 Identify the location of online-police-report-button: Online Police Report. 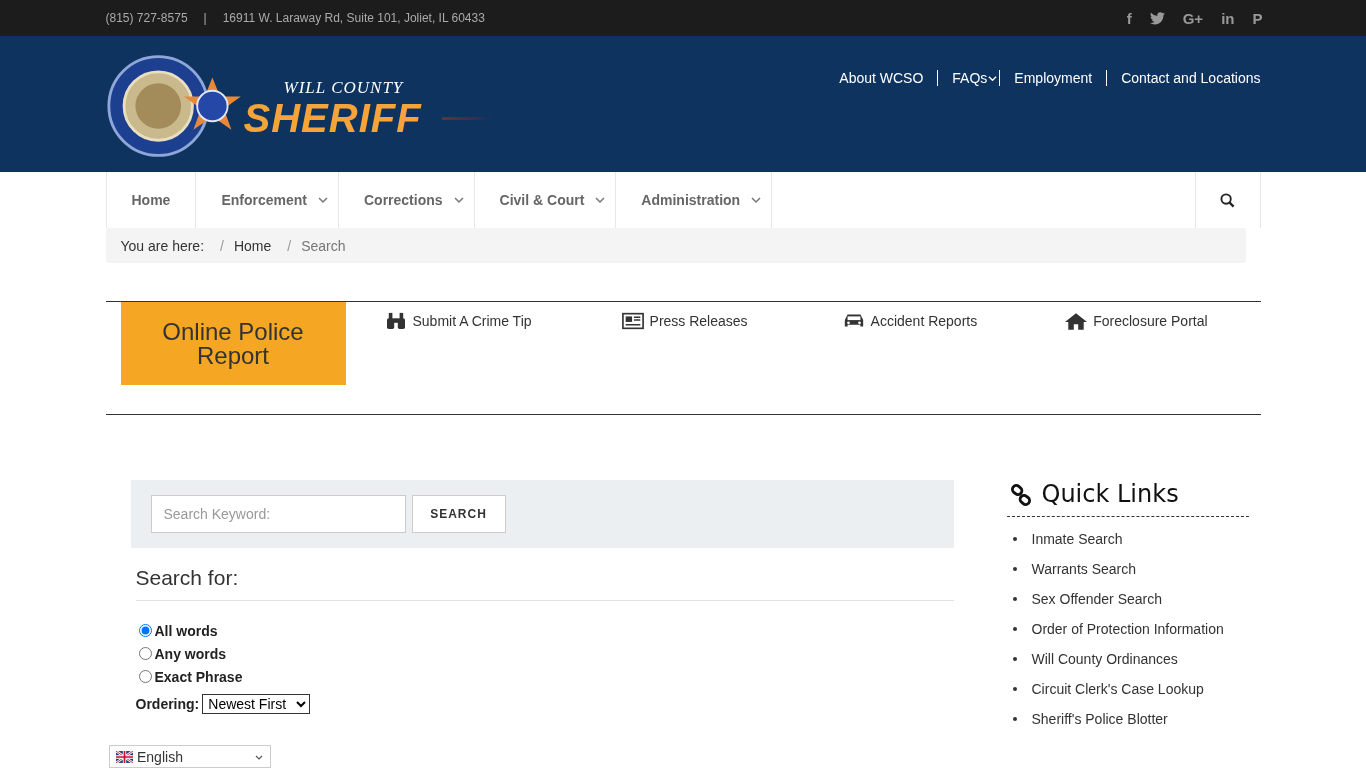
(233, 343).